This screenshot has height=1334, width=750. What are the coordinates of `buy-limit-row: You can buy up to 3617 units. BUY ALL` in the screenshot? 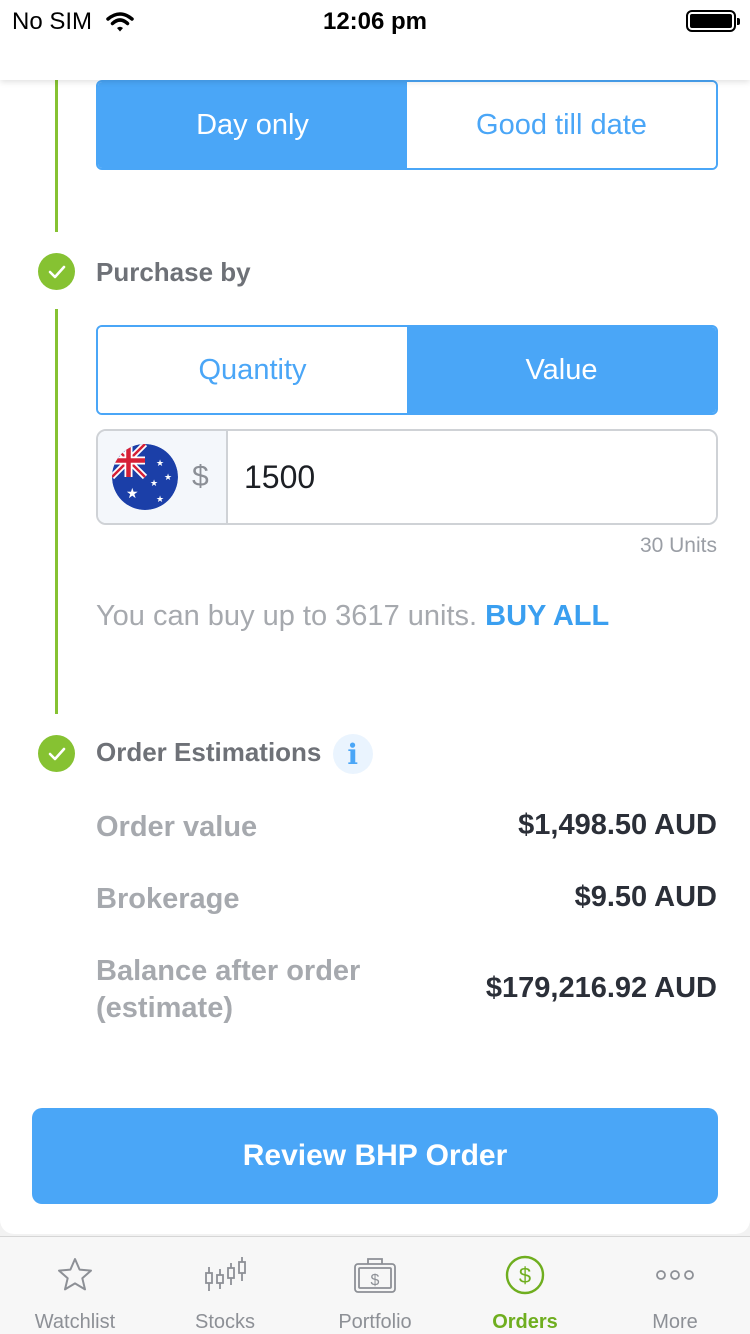 It's located at (352, 616).